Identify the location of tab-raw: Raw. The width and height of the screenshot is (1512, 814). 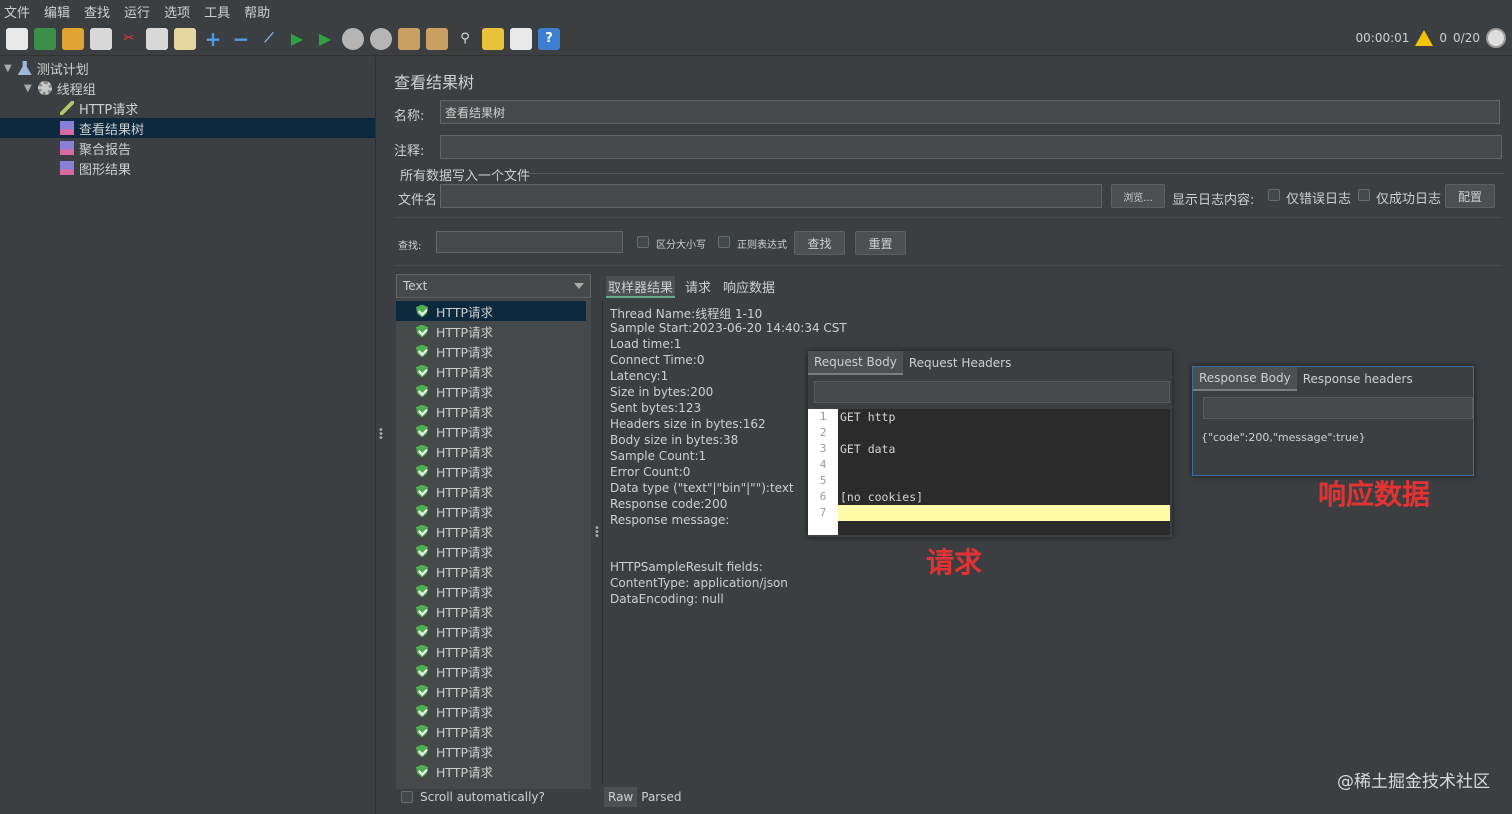
(621, 797).